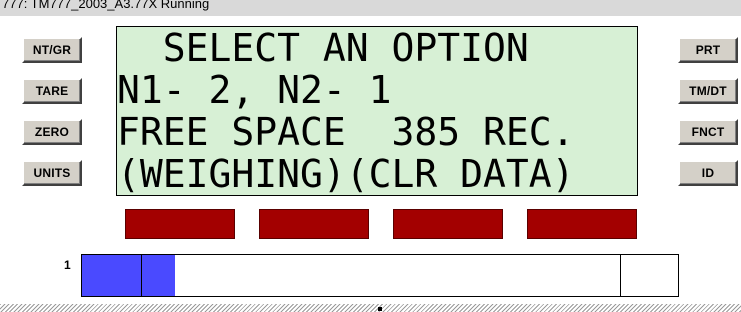 Image resolution: width=741 pixels, height=312 pixels. I want to click on resize-grip, so click(380, 309).